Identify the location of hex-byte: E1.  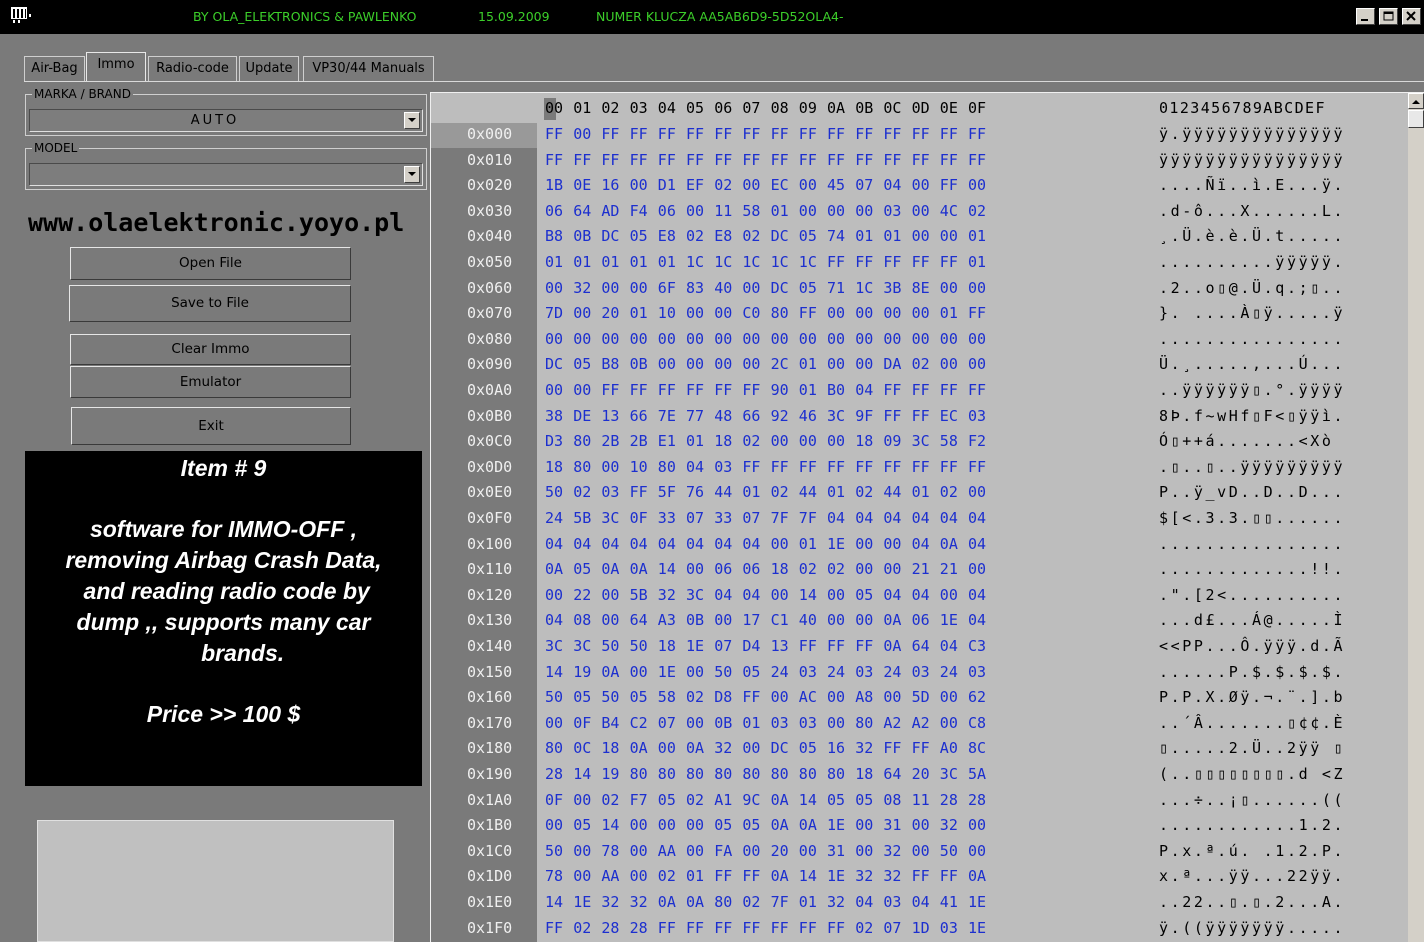
(667, 441).